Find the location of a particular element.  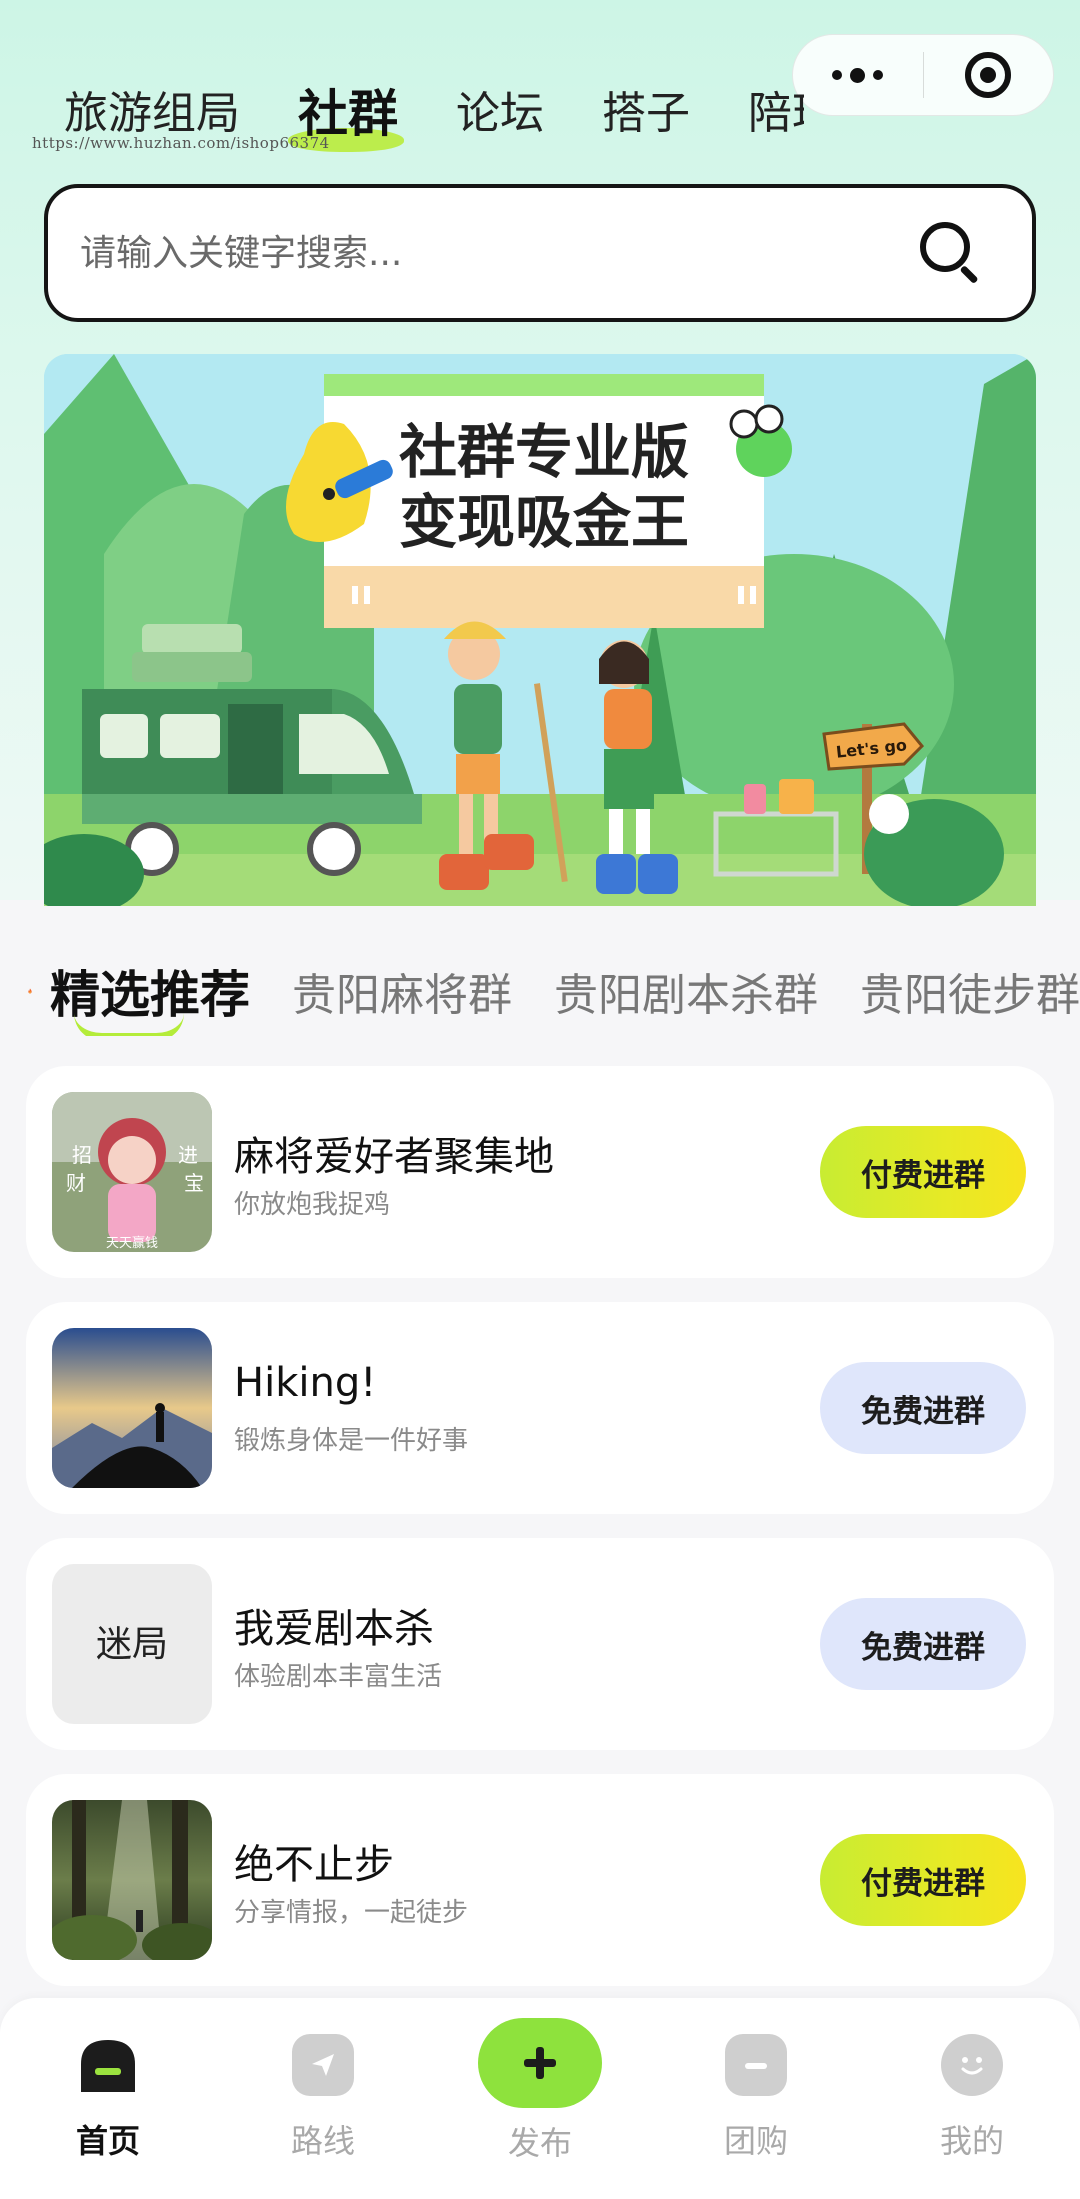

more-menu-button is located at coordinates (858, 75).